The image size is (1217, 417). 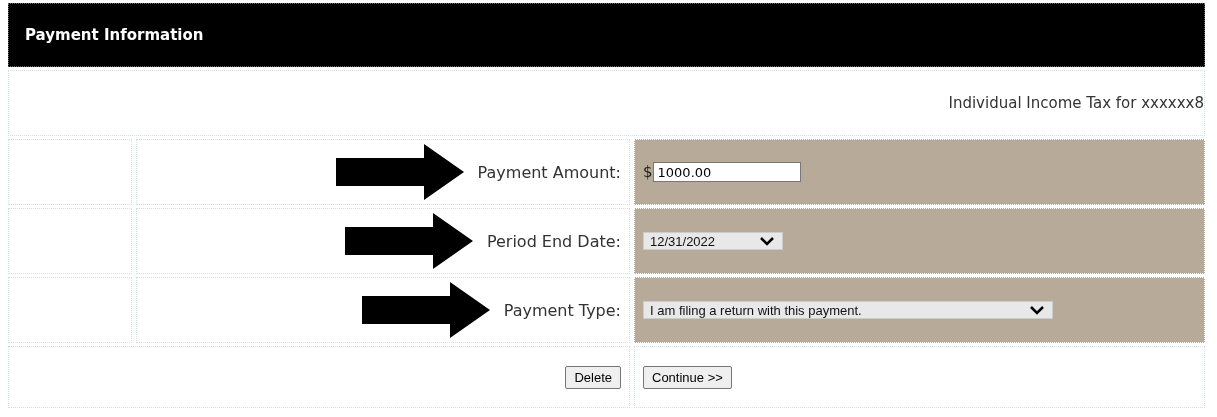 What do you see at coordinates (1076, 103) in the screenshot?
I see `tax-description: Individual Income Tax for xxxxxx8` at bounding box center [1076, 103].